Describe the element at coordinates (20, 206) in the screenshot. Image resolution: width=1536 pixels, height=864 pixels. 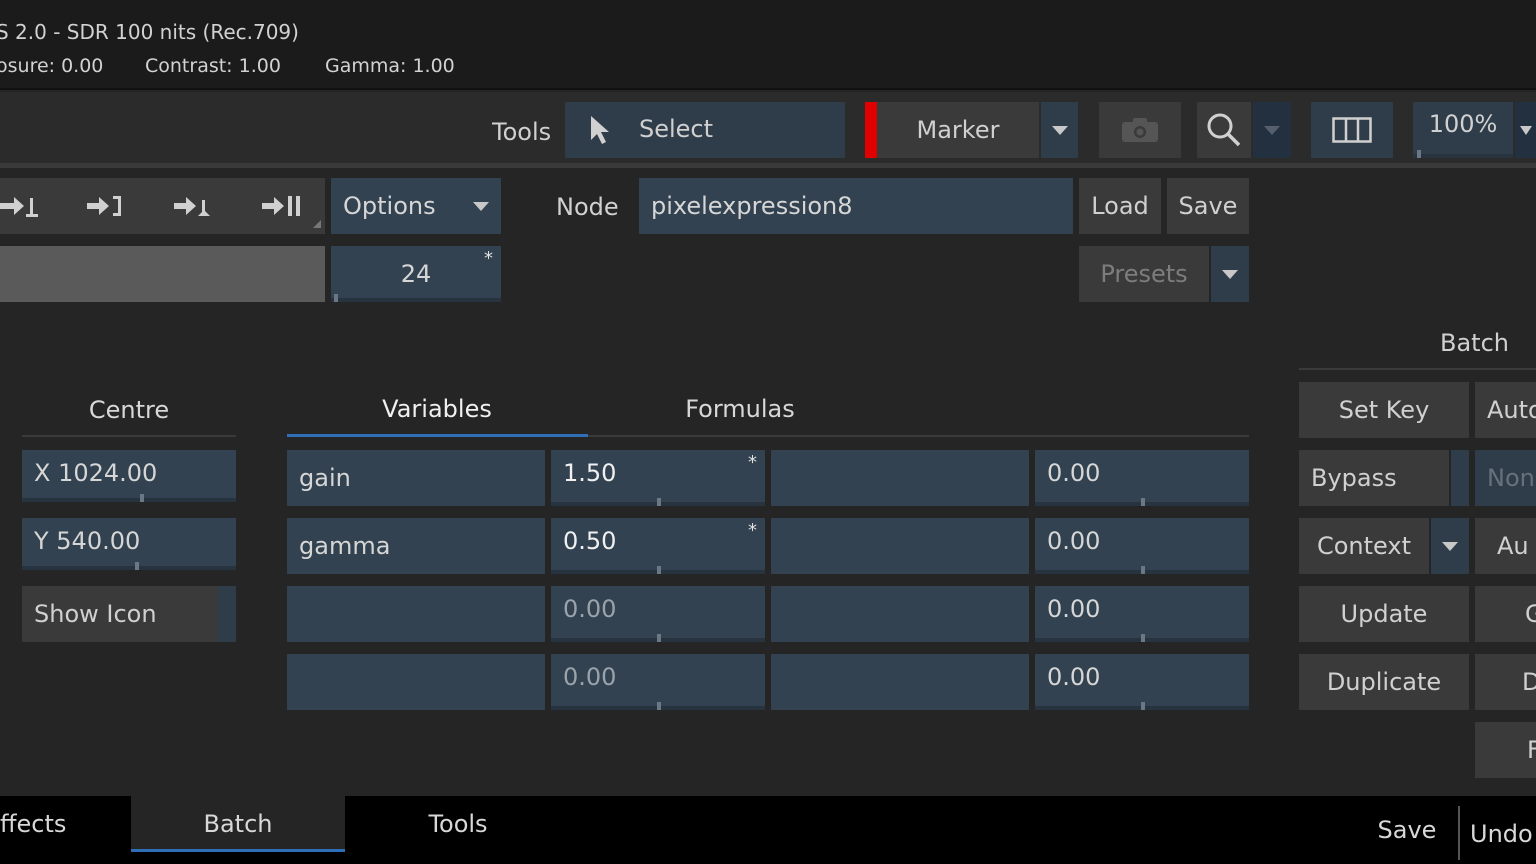
I see `step-to-in-icon` at that location.